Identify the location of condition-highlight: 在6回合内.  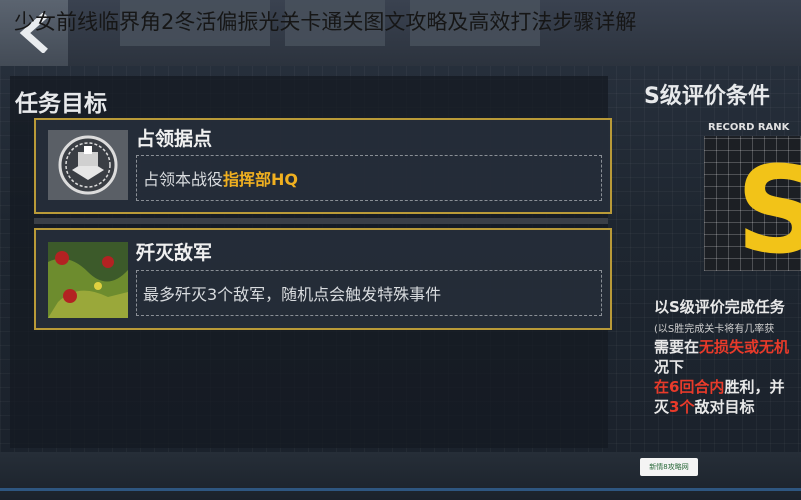
(689, 387).